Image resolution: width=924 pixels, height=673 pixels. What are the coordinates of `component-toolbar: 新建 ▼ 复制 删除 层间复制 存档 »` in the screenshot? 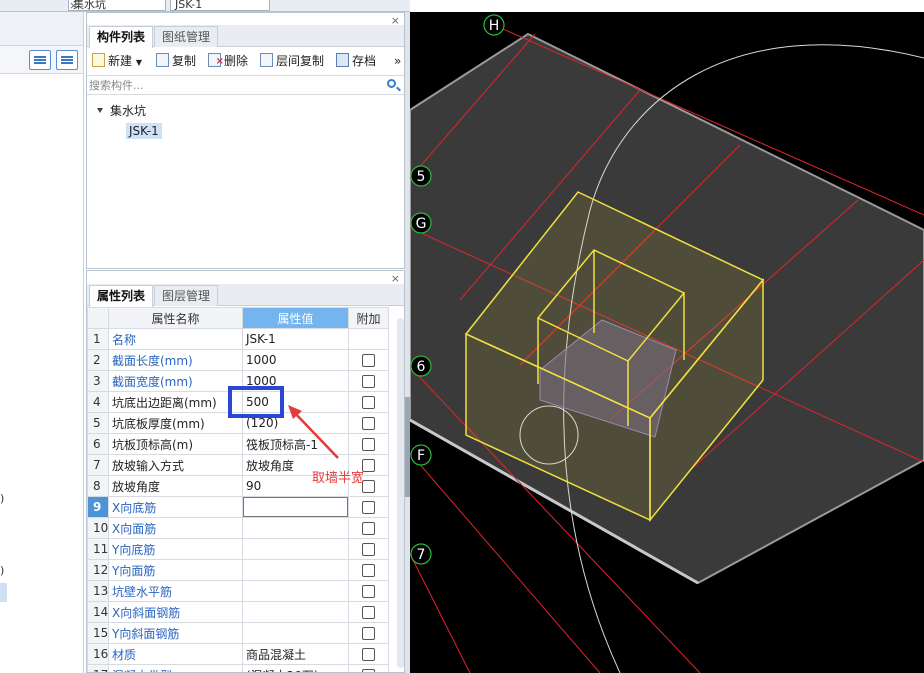 It's located at (245, 61).